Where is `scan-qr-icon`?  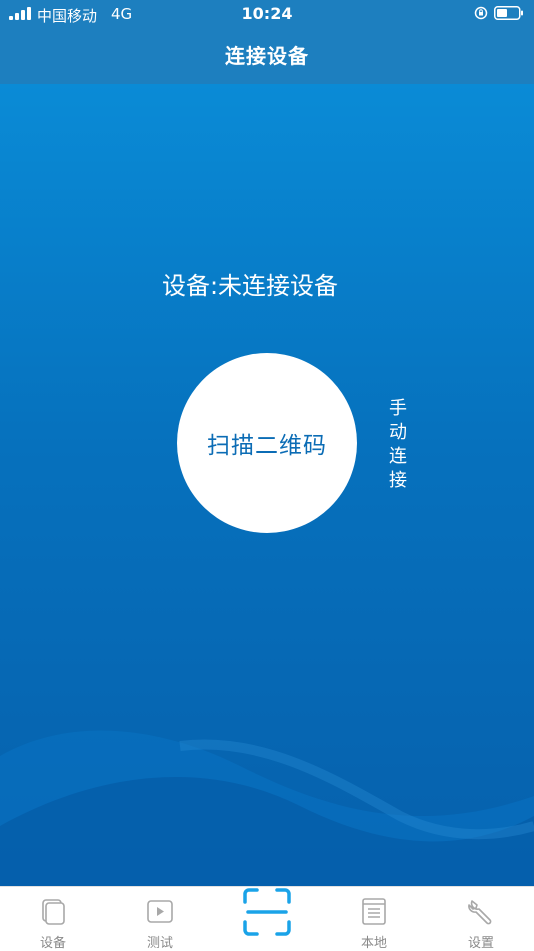
scan-qr-icon is located at coordinates (267, 912).